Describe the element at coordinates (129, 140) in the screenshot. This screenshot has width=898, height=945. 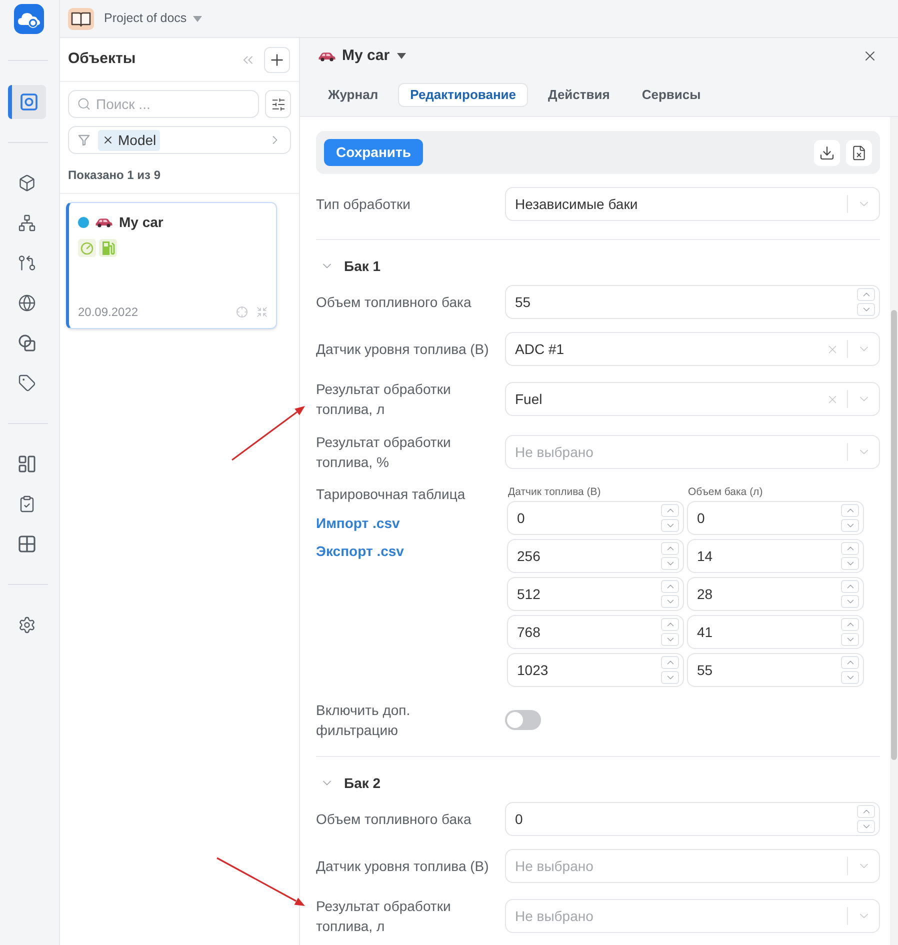
I see `filter-chip: Model` at that location.